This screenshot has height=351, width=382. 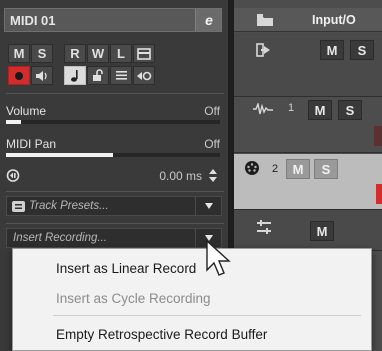 What do you see at coordinates (265, 20) in the screenshot?
I see `folder-icon` at bounding box center [265, 20].